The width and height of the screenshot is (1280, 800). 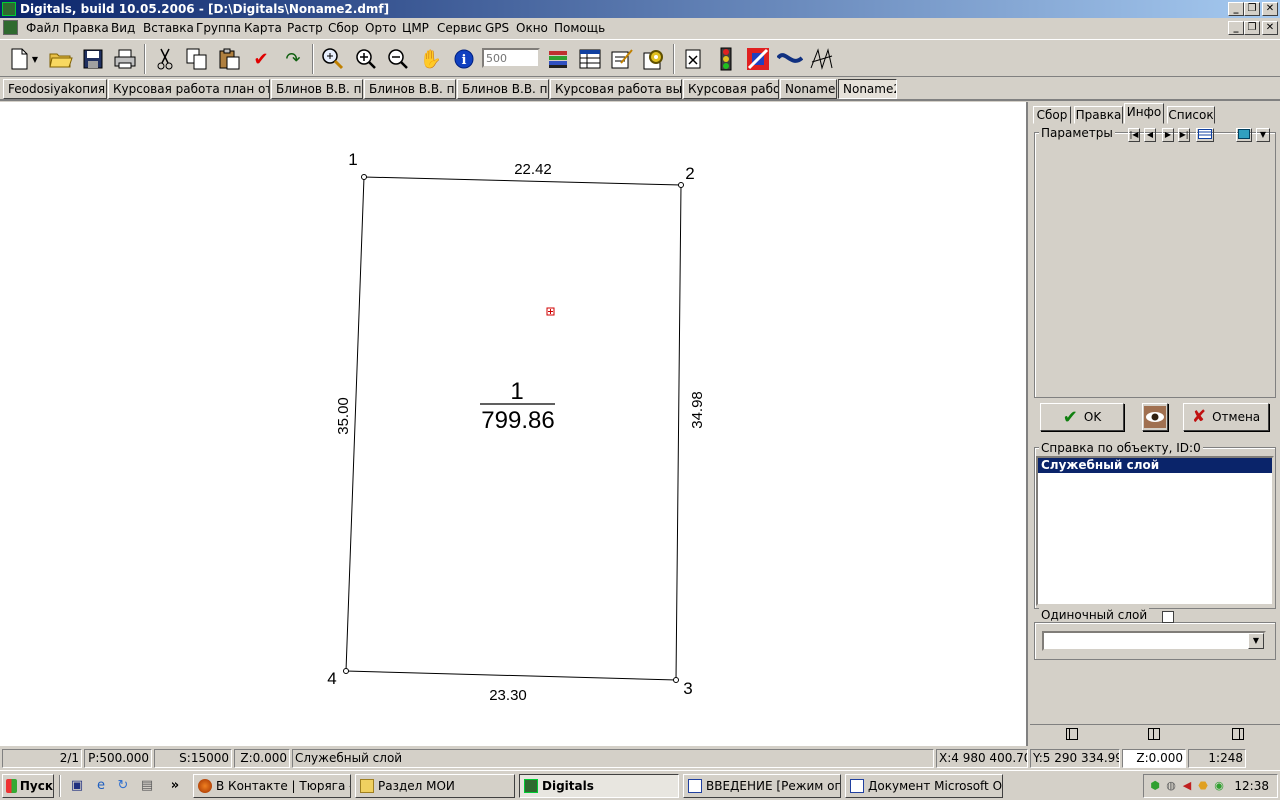 I want to click on doc-tab: Noname1, so click(x=808, y=89).